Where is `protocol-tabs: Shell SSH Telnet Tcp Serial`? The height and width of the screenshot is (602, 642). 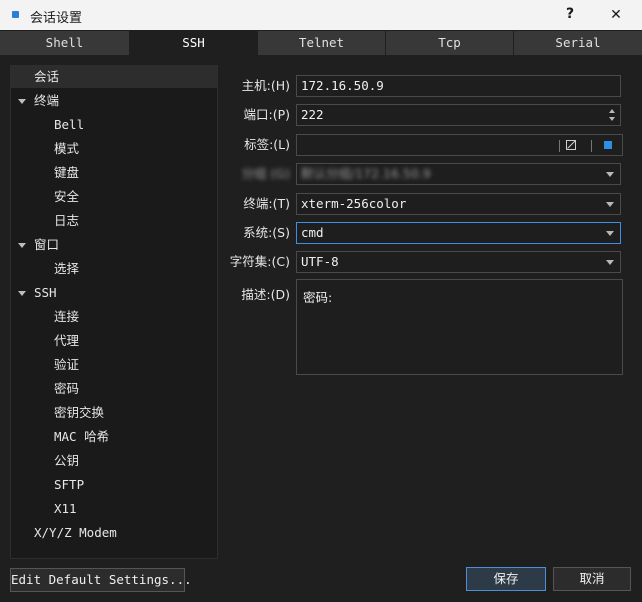
protocol-tabs: Shell SSH Telnet Tcp Serial is located at coordinates (321, 43).